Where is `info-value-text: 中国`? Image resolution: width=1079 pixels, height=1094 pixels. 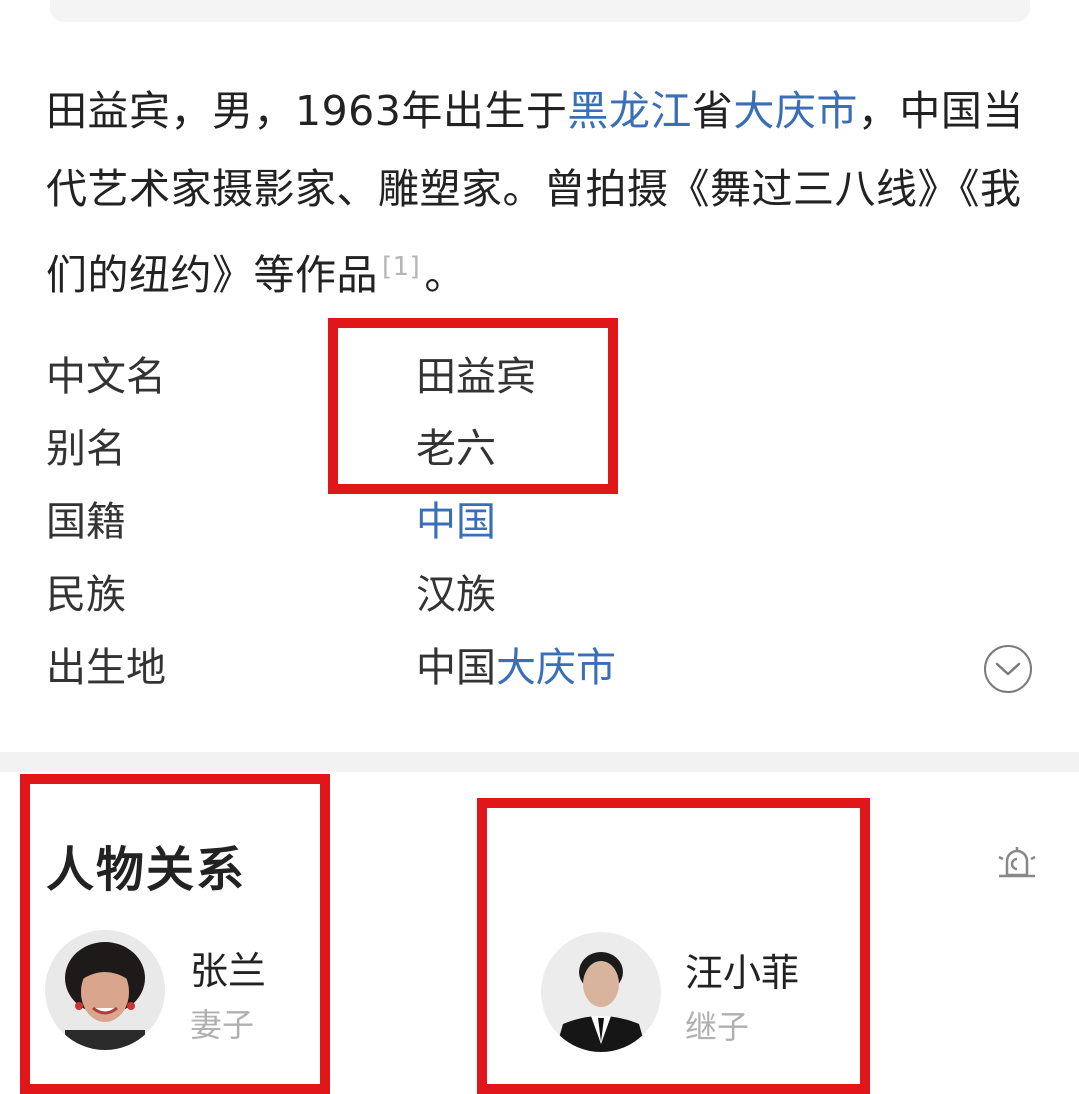 info-value-text: 中国 is located at coordinates (456, 668).